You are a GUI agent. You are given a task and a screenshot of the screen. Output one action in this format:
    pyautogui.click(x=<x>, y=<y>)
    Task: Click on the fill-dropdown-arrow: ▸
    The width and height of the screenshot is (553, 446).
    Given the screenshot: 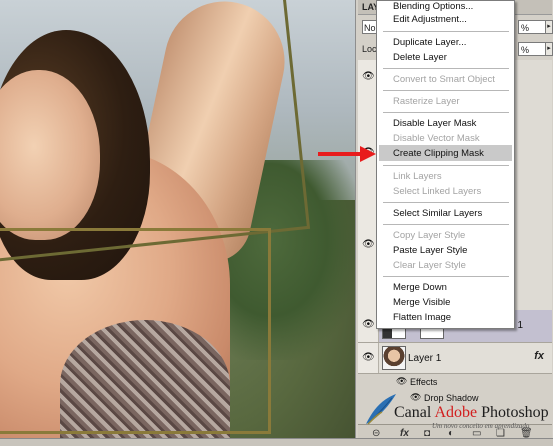 What is the action you would take?
    pyautogui.click(x=549, y=49)
    